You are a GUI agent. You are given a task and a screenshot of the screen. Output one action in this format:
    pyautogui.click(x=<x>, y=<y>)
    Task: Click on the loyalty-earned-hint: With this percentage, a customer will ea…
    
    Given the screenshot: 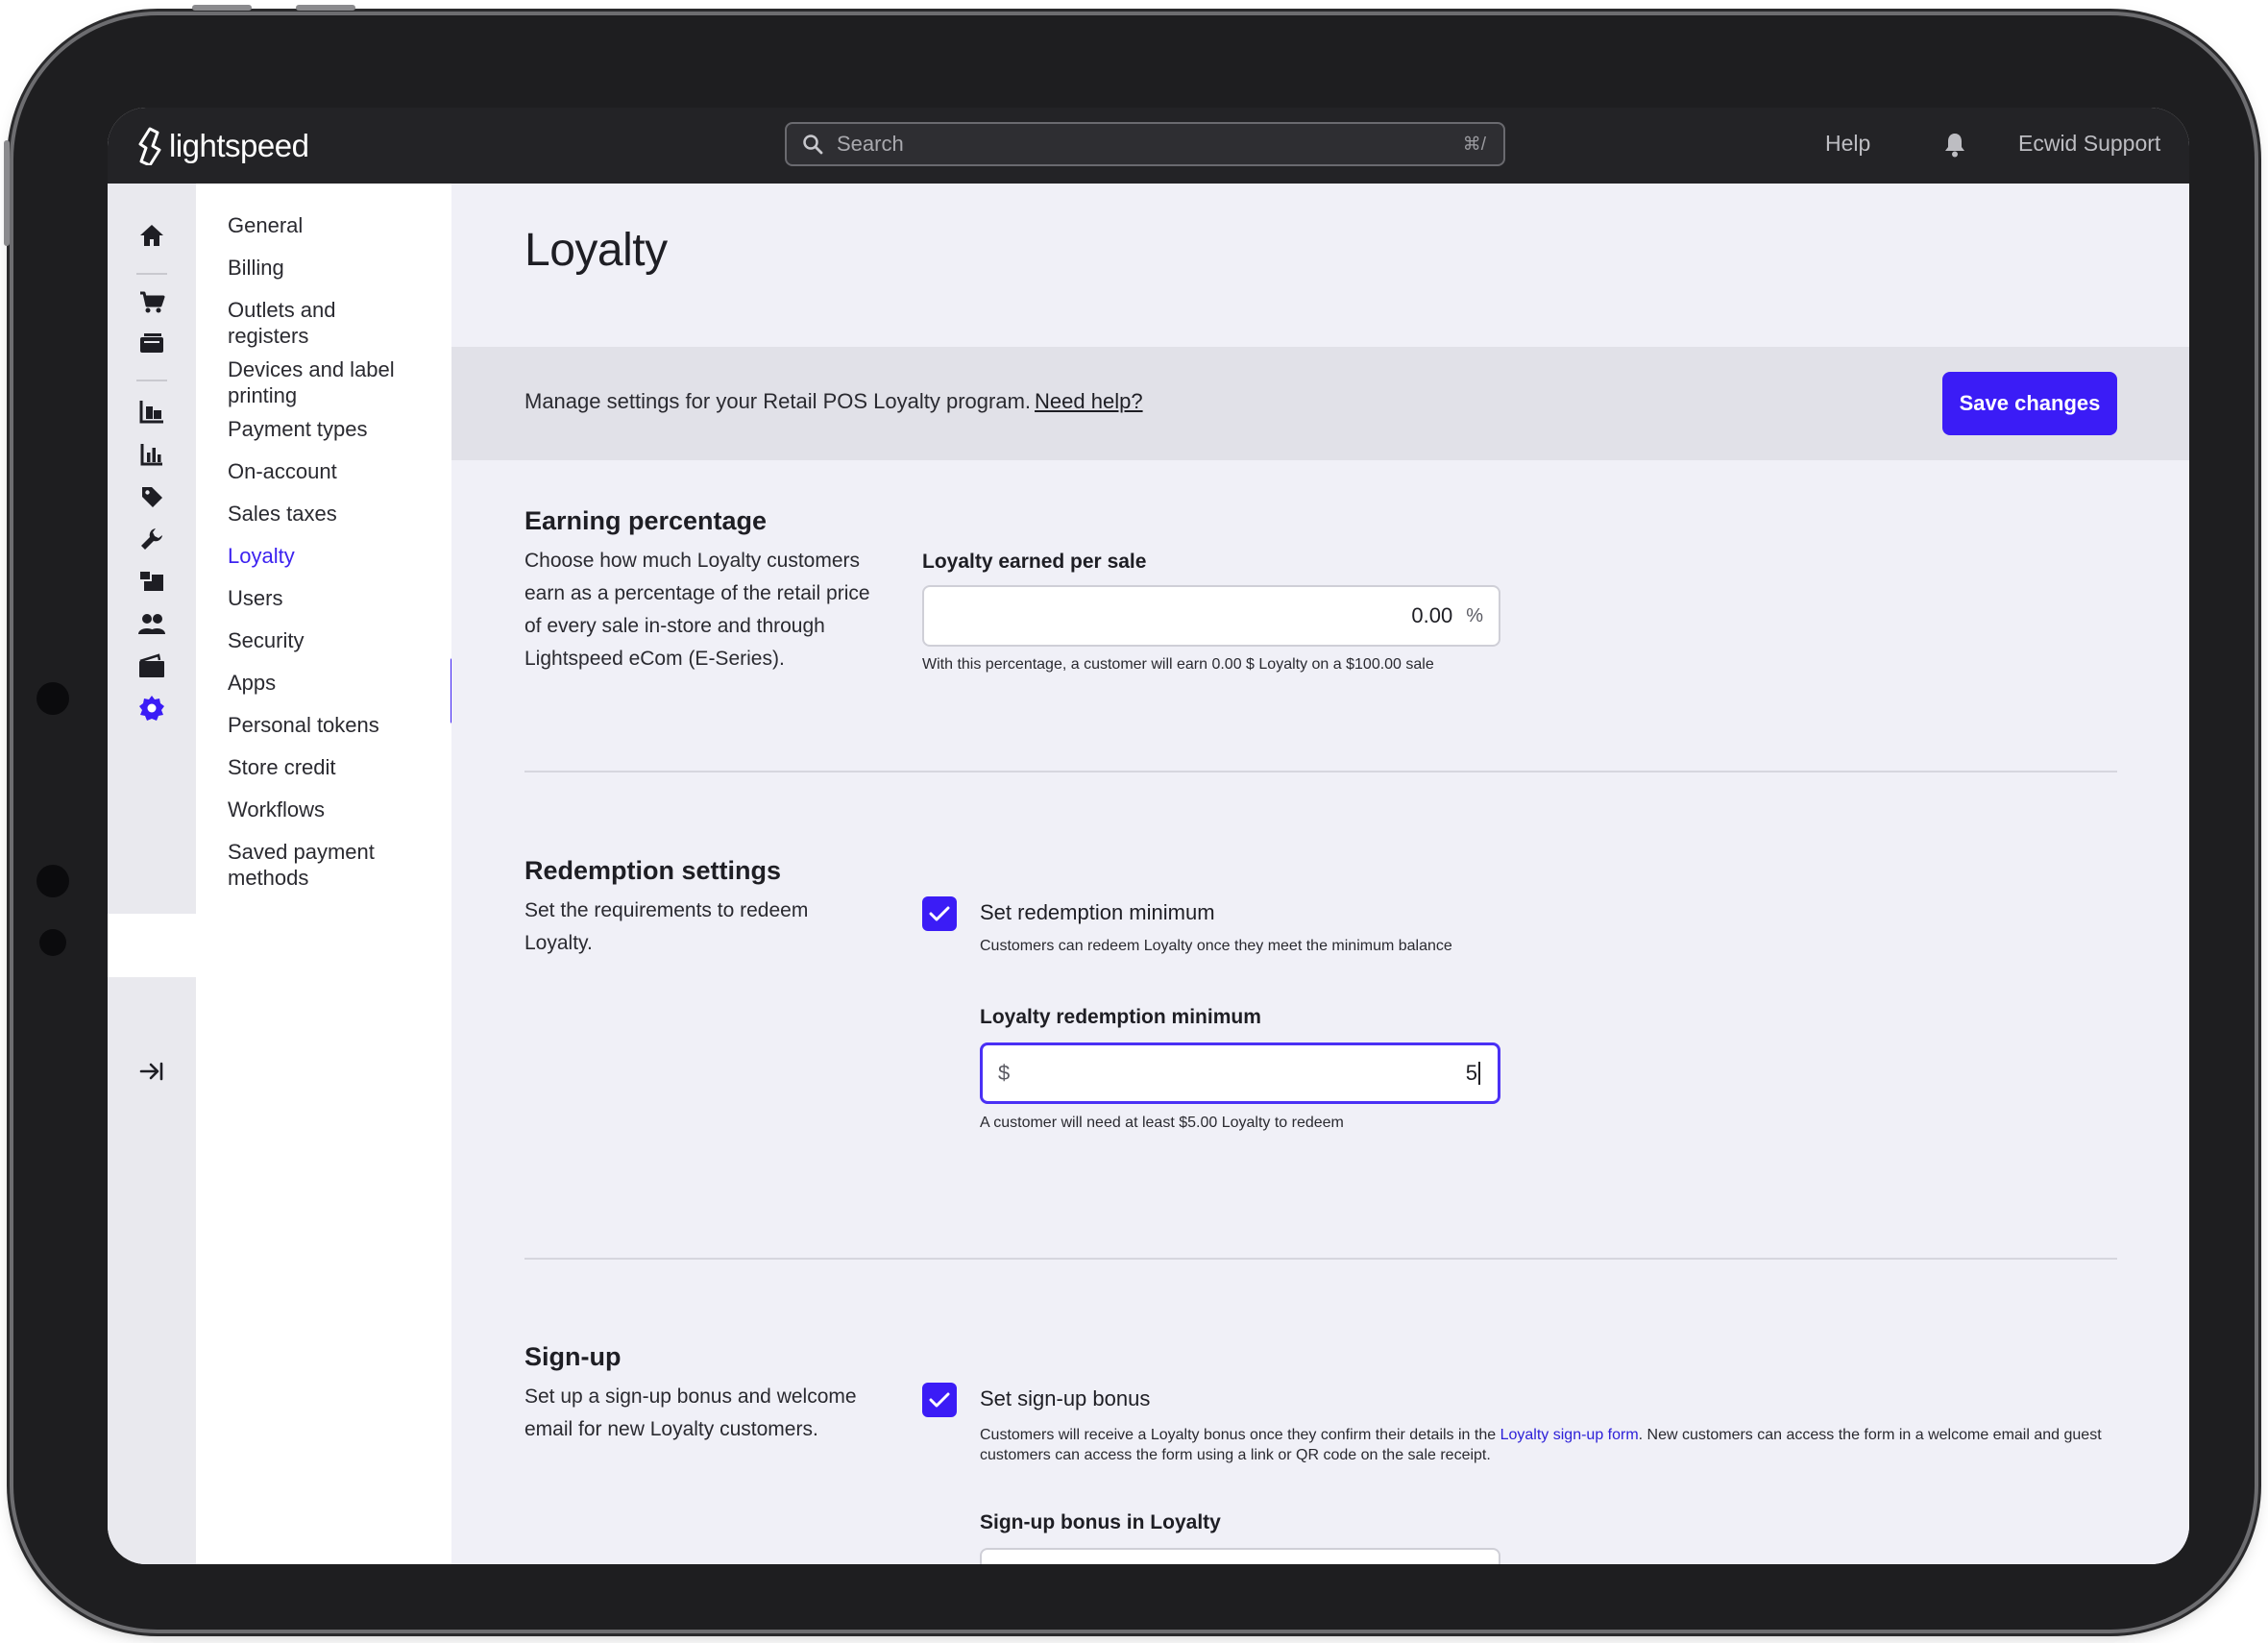 What is the action you would take?
    pyautogui.click(x=1178, y=664)
    